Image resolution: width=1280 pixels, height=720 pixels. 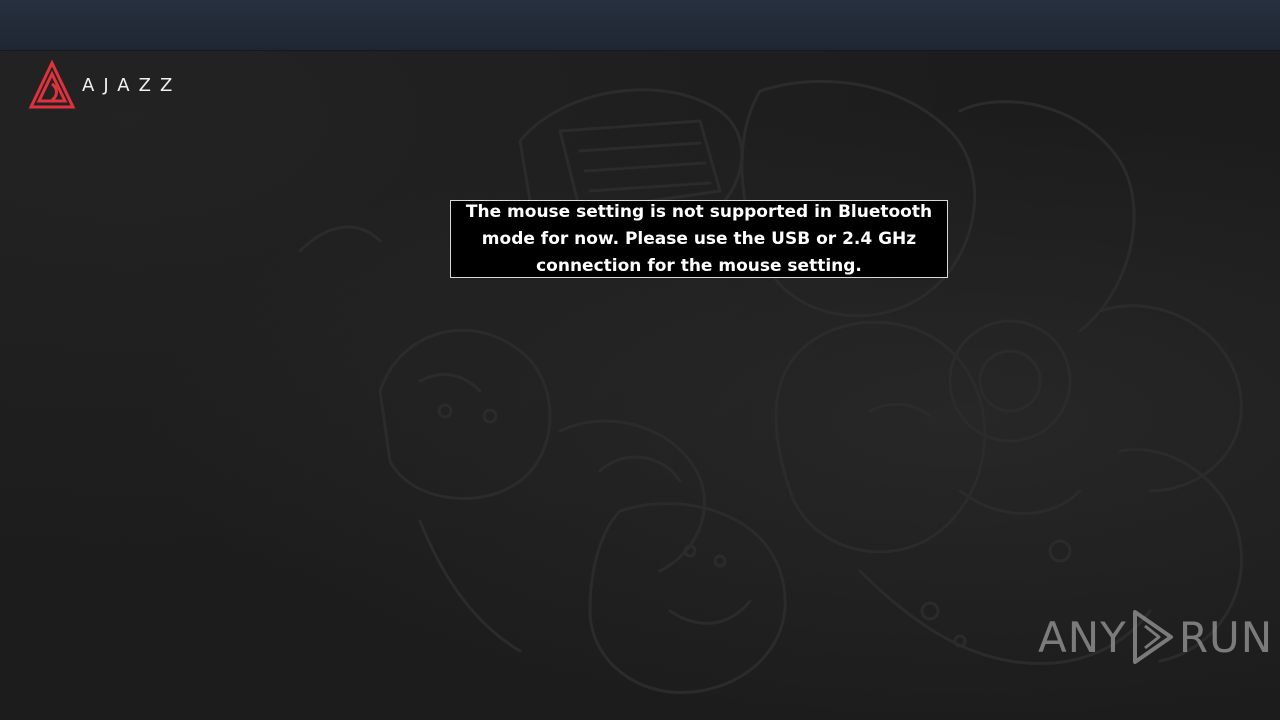 What do you see at coordinates (1152, 637) in the screenshot?
I see `play-icon` at bounding box center [1152, 637].